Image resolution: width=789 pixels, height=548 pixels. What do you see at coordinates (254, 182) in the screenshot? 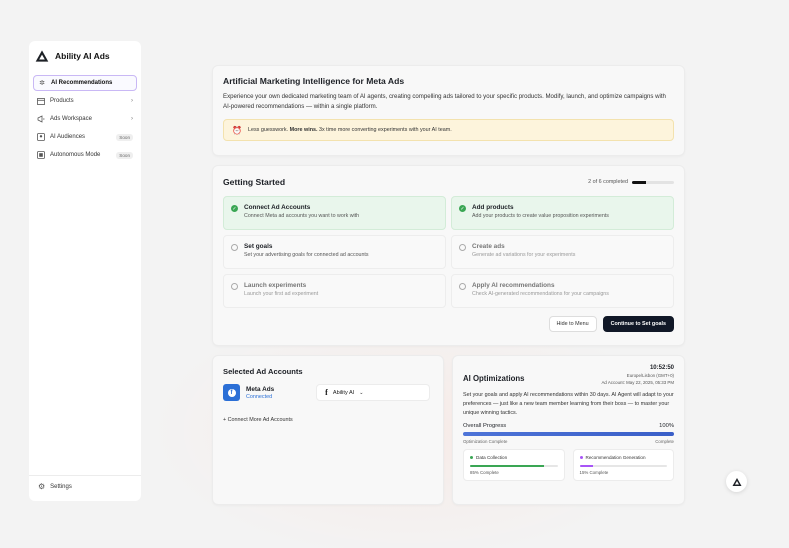
I see `getting-started-title: Getting Started` at bounding box center [254, 182].